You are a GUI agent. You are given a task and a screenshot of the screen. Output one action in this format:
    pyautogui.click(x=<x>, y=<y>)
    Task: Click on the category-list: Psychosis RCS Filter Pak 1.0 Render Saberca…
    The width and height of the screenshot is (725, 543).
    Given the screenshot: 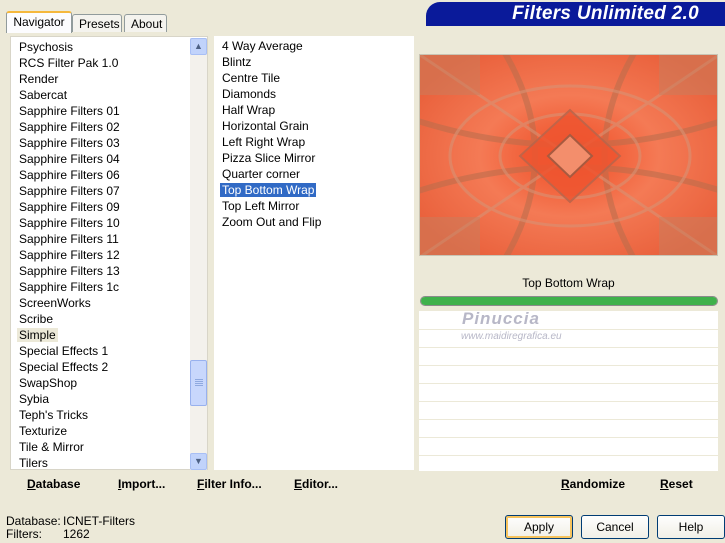 What is the action you would take?
    pyautogui.click(x=65, y=255)
    